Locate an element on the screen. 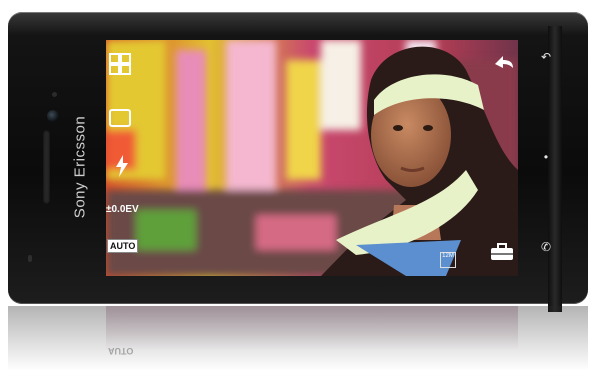  frame-icon is located at coordinates (120, 118).